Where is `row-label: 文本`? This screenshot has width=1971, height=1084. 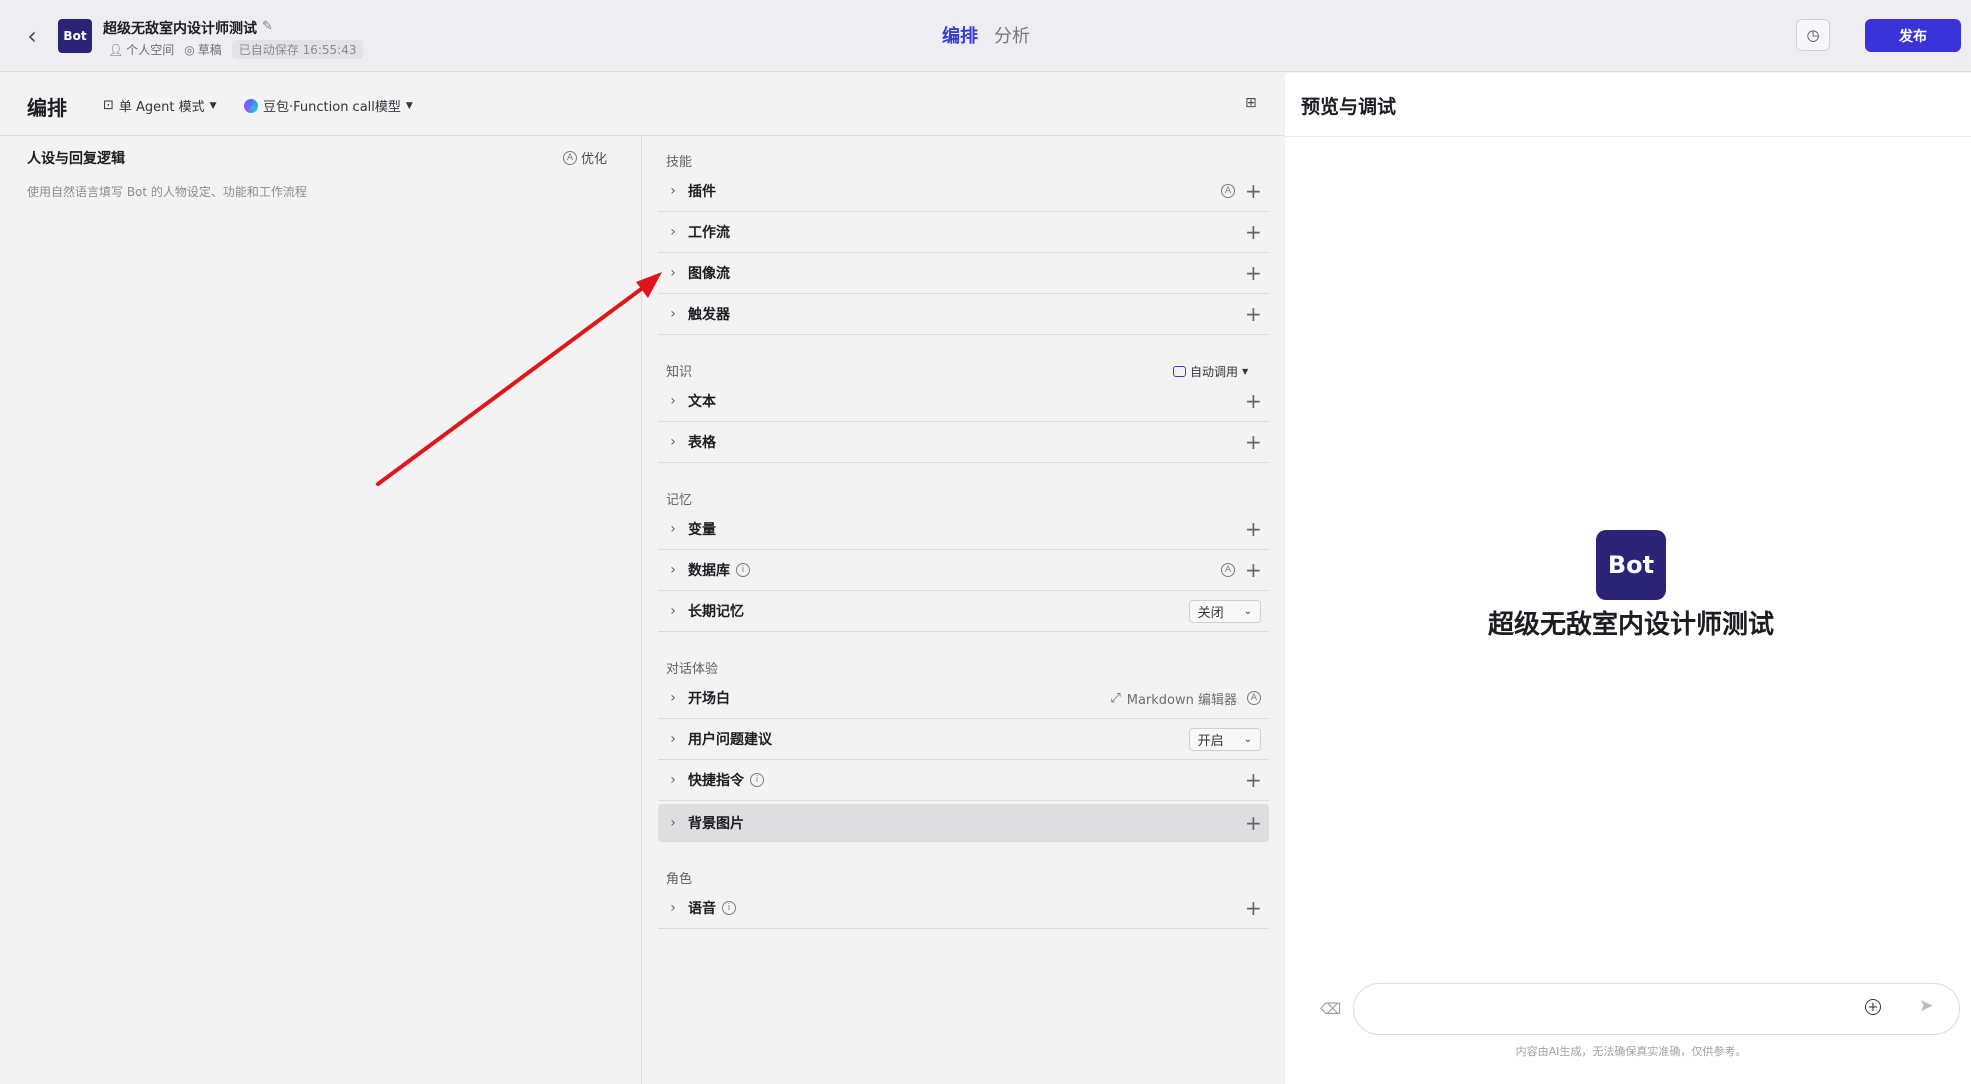 row-label: 文本 is located at coordinates (702, 402).